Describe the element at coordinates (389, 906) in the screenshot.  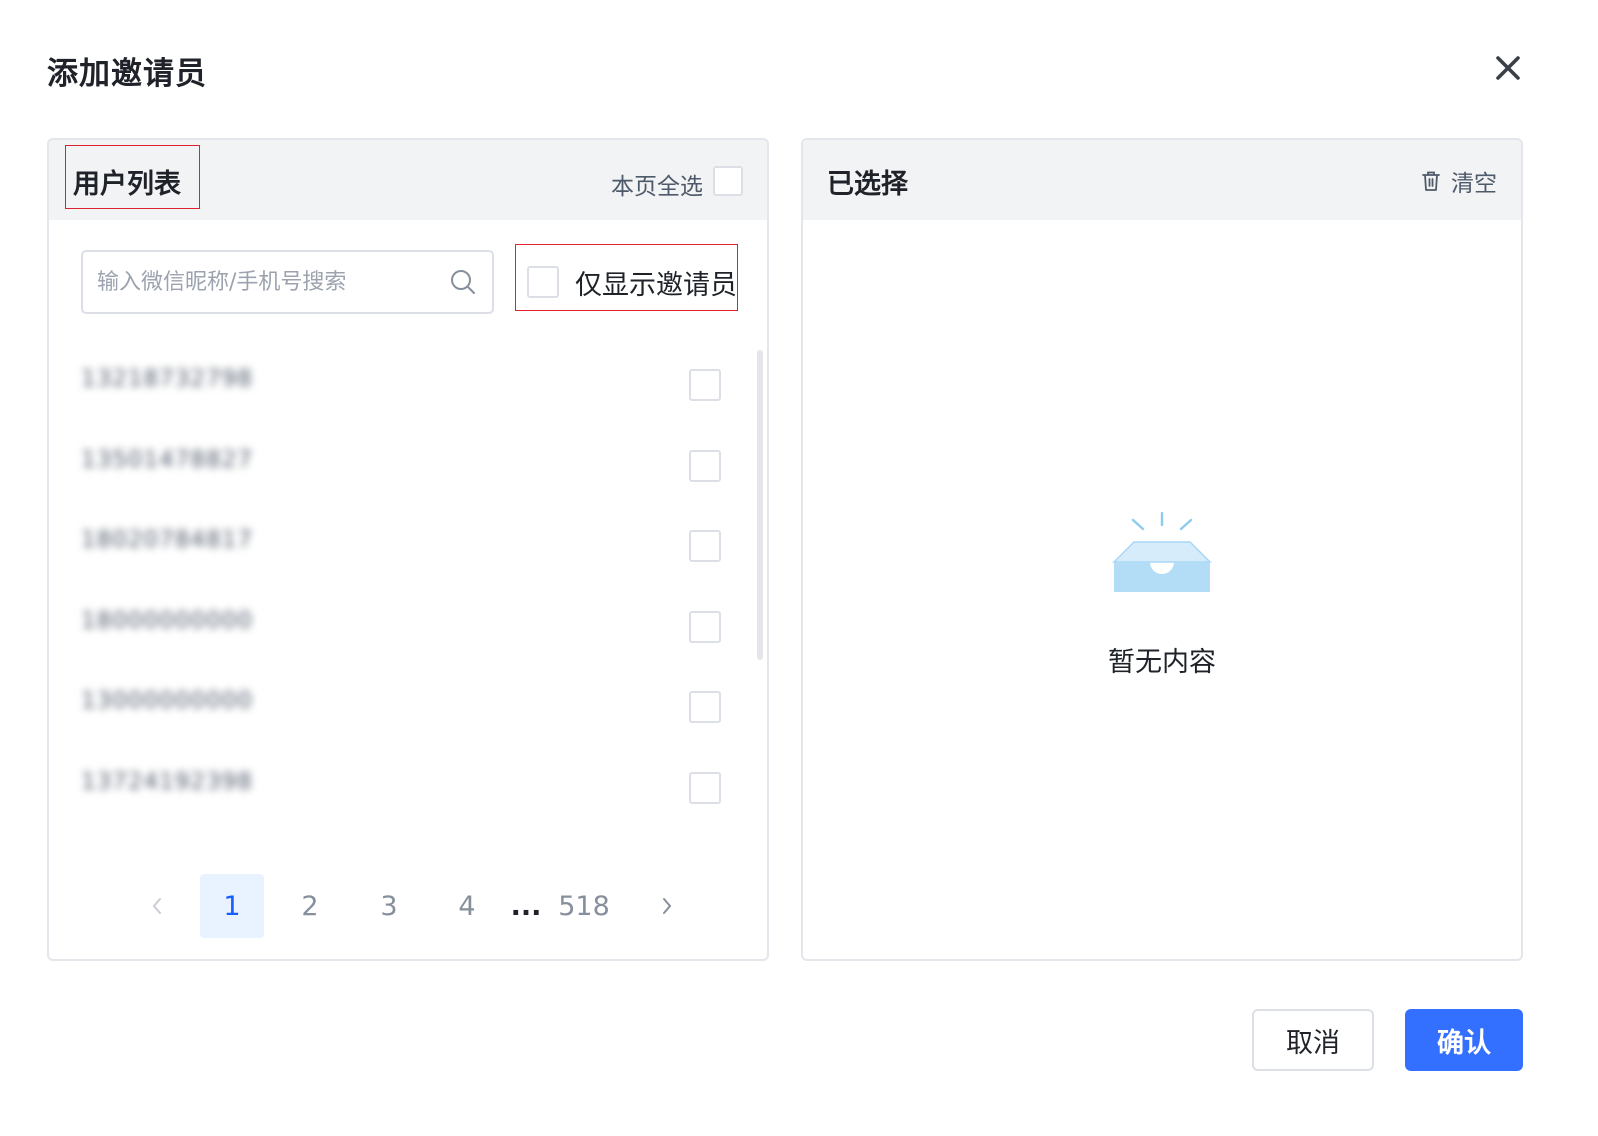
I see `page-button-3: 3` at that location.